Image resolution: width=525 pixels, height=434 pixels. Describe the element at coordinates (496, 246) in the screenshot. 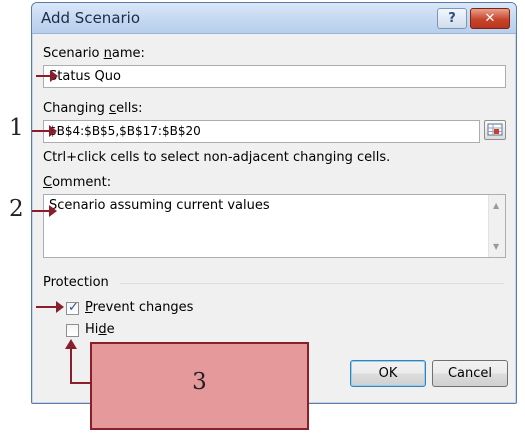

I see `scroll-down-icon: ▼` at that location.